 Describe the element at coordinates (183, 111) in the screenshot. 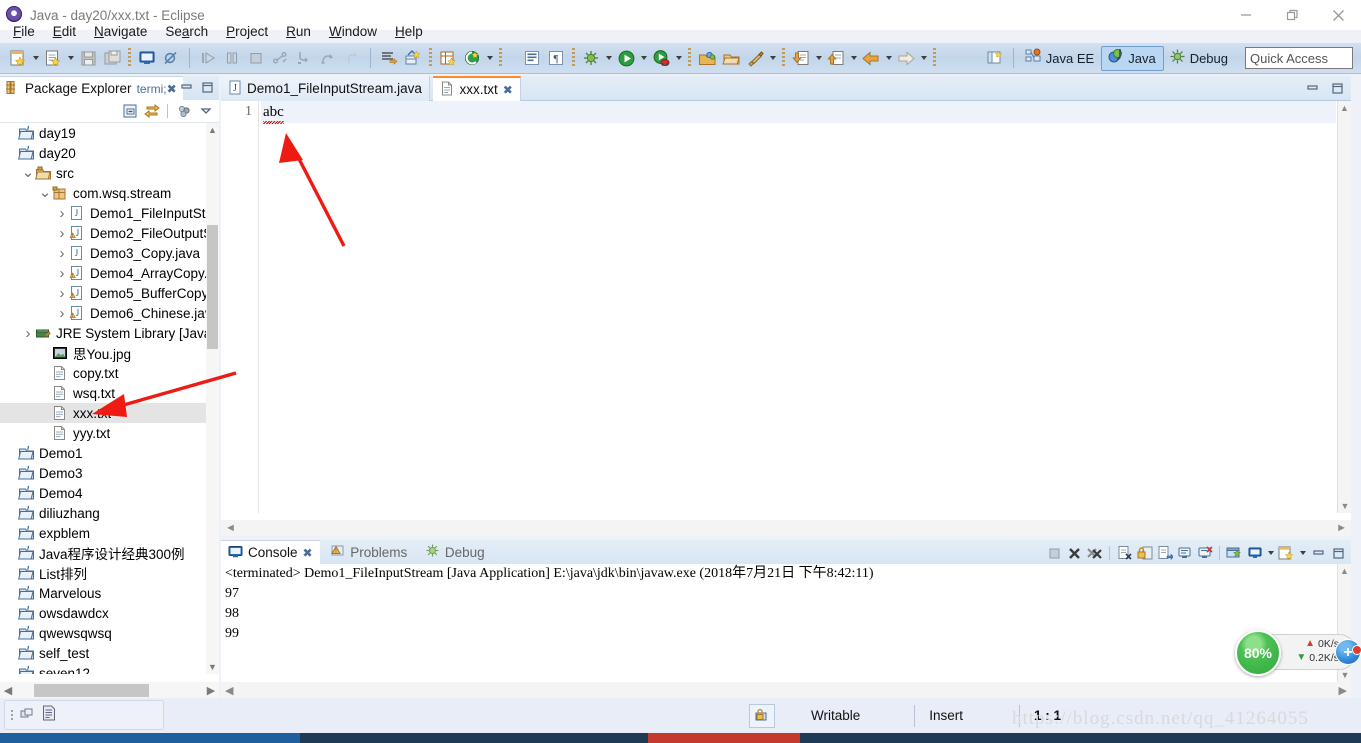

I see `view-menu-dots-icon` at that location.